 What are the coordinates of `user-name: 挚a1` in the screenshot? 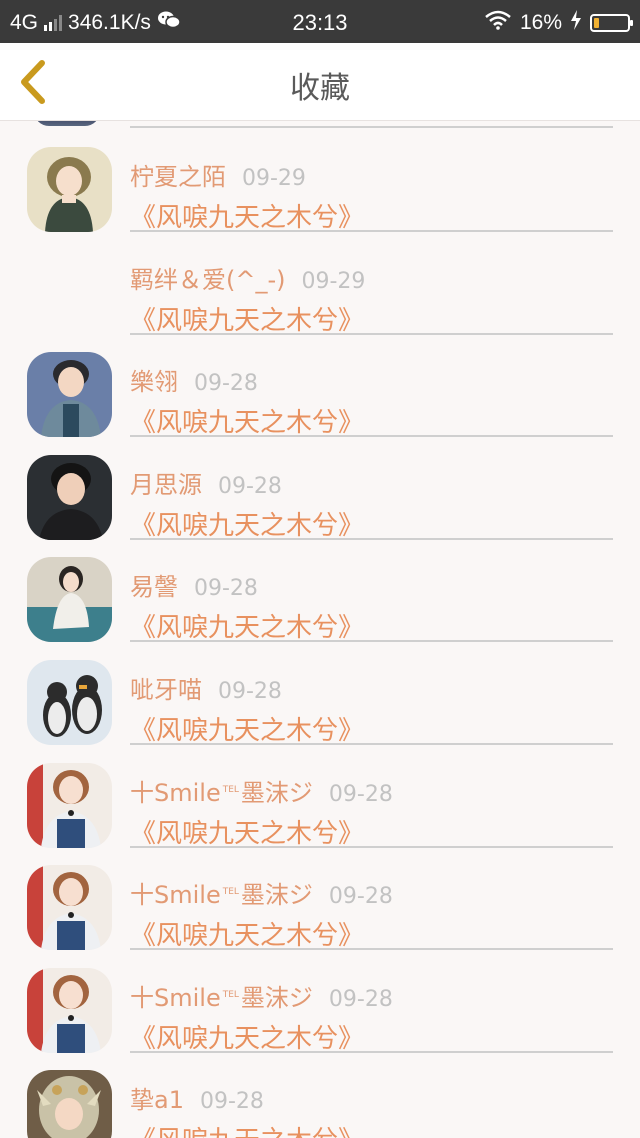 It's located at (157, 1100).